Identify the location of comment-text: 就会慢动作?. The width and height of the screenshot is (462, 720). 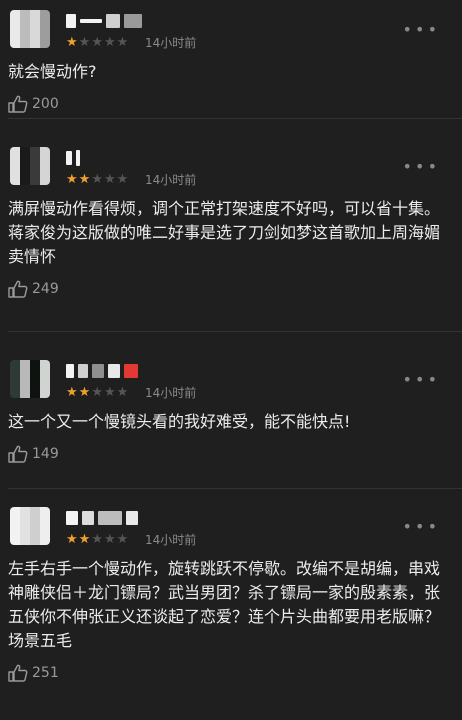
(52, 71).